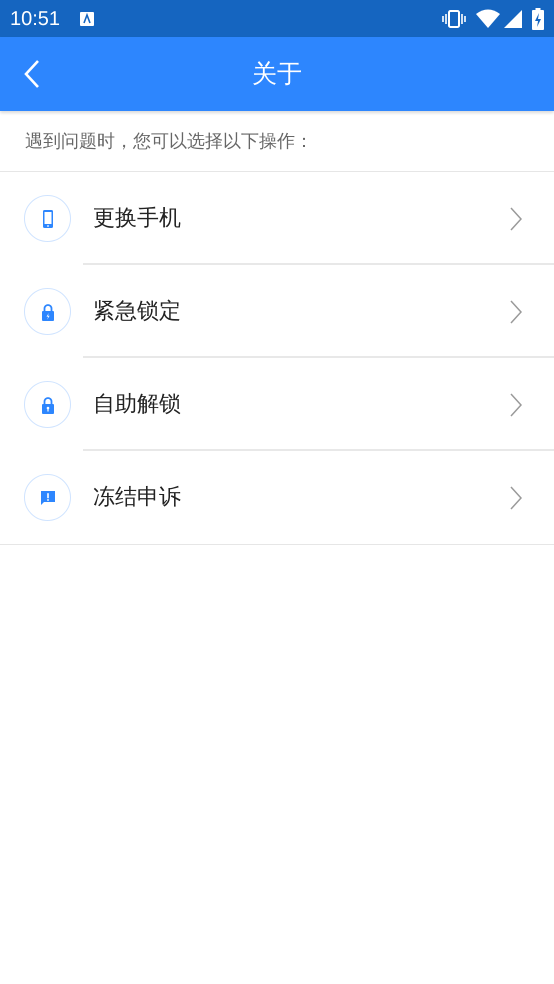  What do you see at coordinates (277, 218) in the screenshot?
I see `menu-item: 更换手机` at bounding box center [277, 218].